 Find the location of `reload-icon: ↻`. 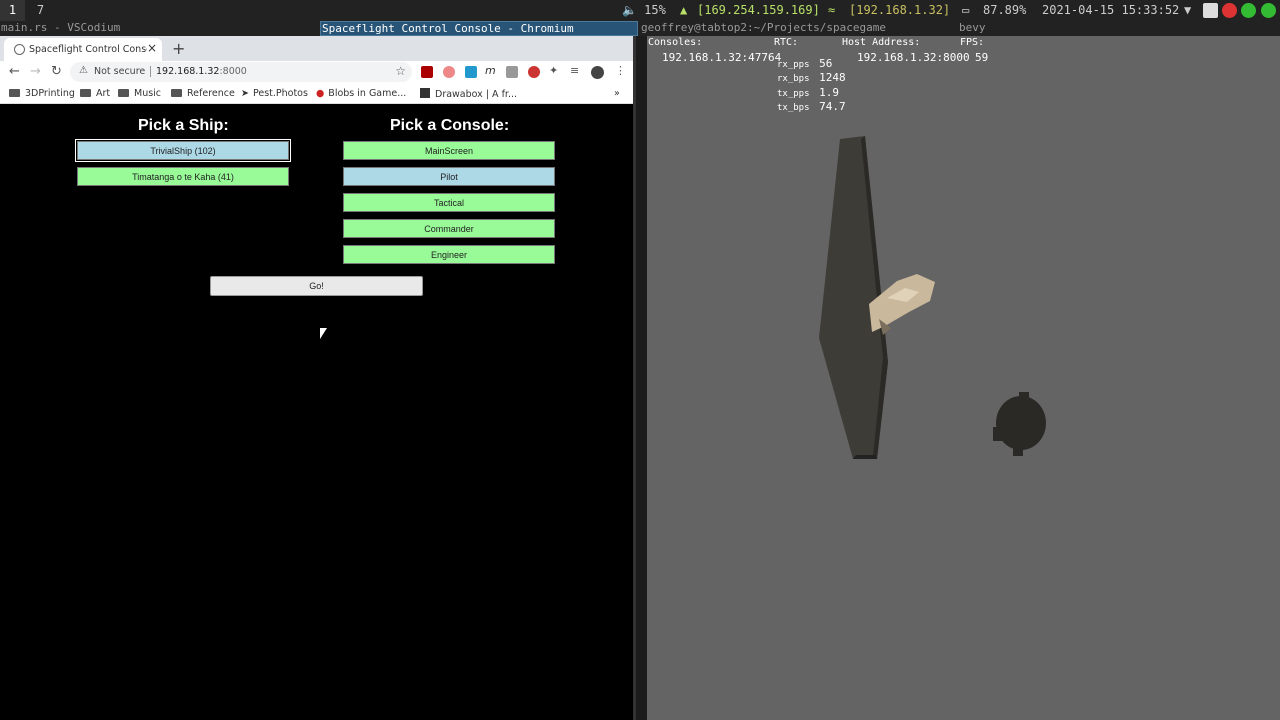

reload-icon: ↻ is located at coordinates (56, 71).